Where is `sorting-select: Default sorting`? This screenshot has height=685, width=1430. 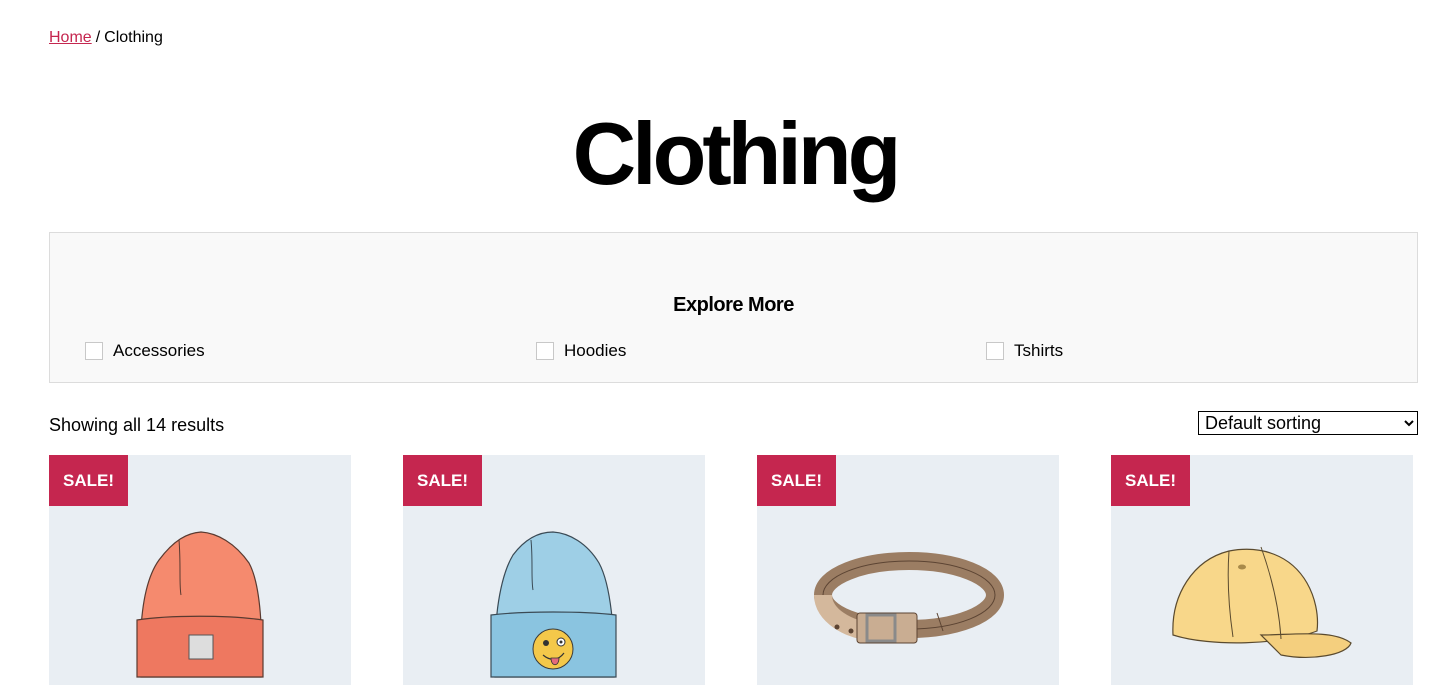
sorting-select: Default sorting is located at coordinates (1308, 423).